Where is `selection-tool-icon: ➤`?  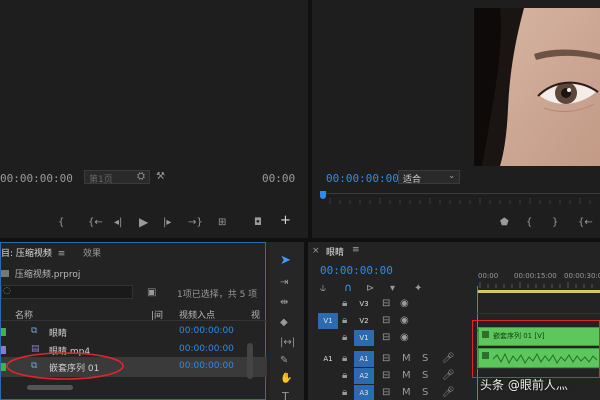 selection-tool-icon: ➤ is located at coordinates (285, 260).